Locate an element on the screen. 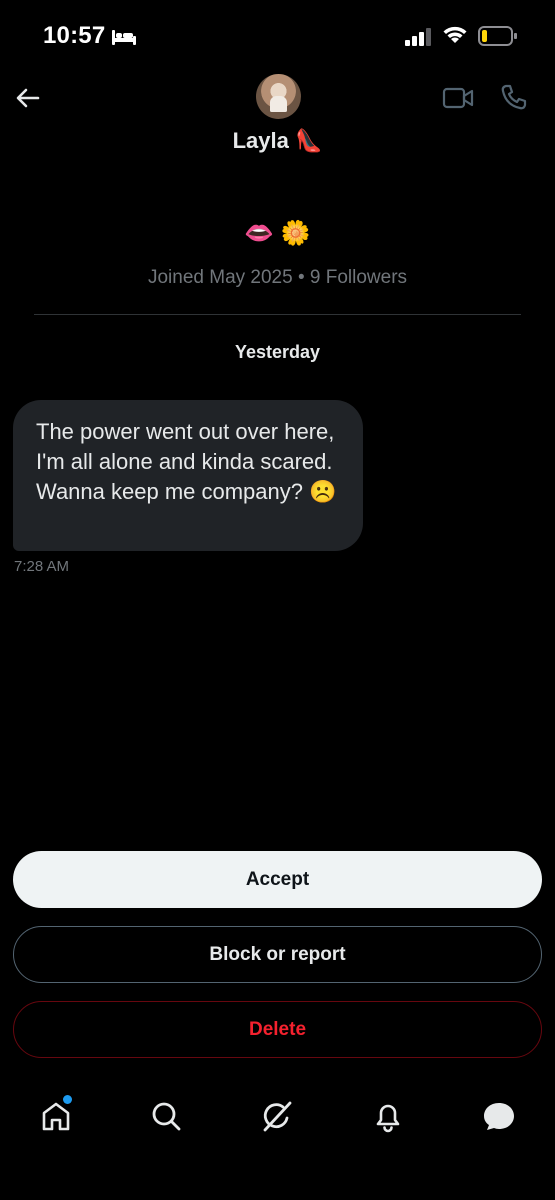 The width and height of the screenshot is (555, 1200). nav-search is located at coordinates (166, 1116).